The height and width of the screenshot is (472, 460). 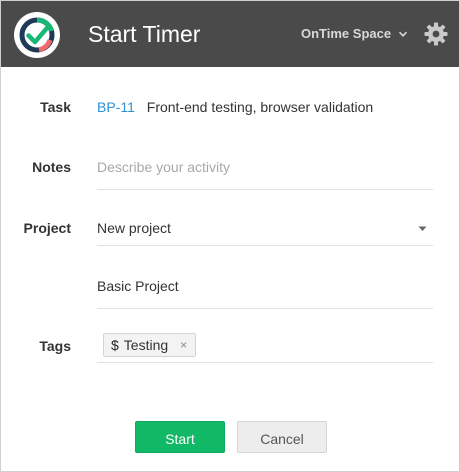 What do you see at coordinates (146, 345) in the screenshot?
I see `tag-label: Testing` at bounding box center [146, 345].